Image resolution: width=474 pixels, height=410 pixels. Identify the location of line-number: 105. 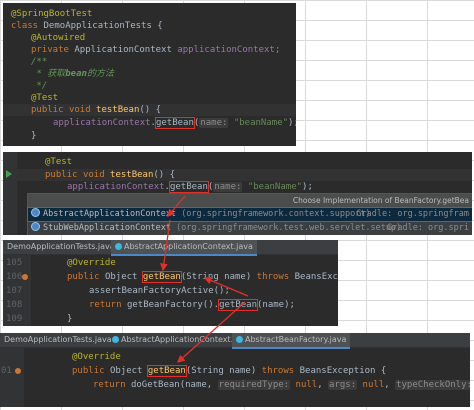
(14, 263).